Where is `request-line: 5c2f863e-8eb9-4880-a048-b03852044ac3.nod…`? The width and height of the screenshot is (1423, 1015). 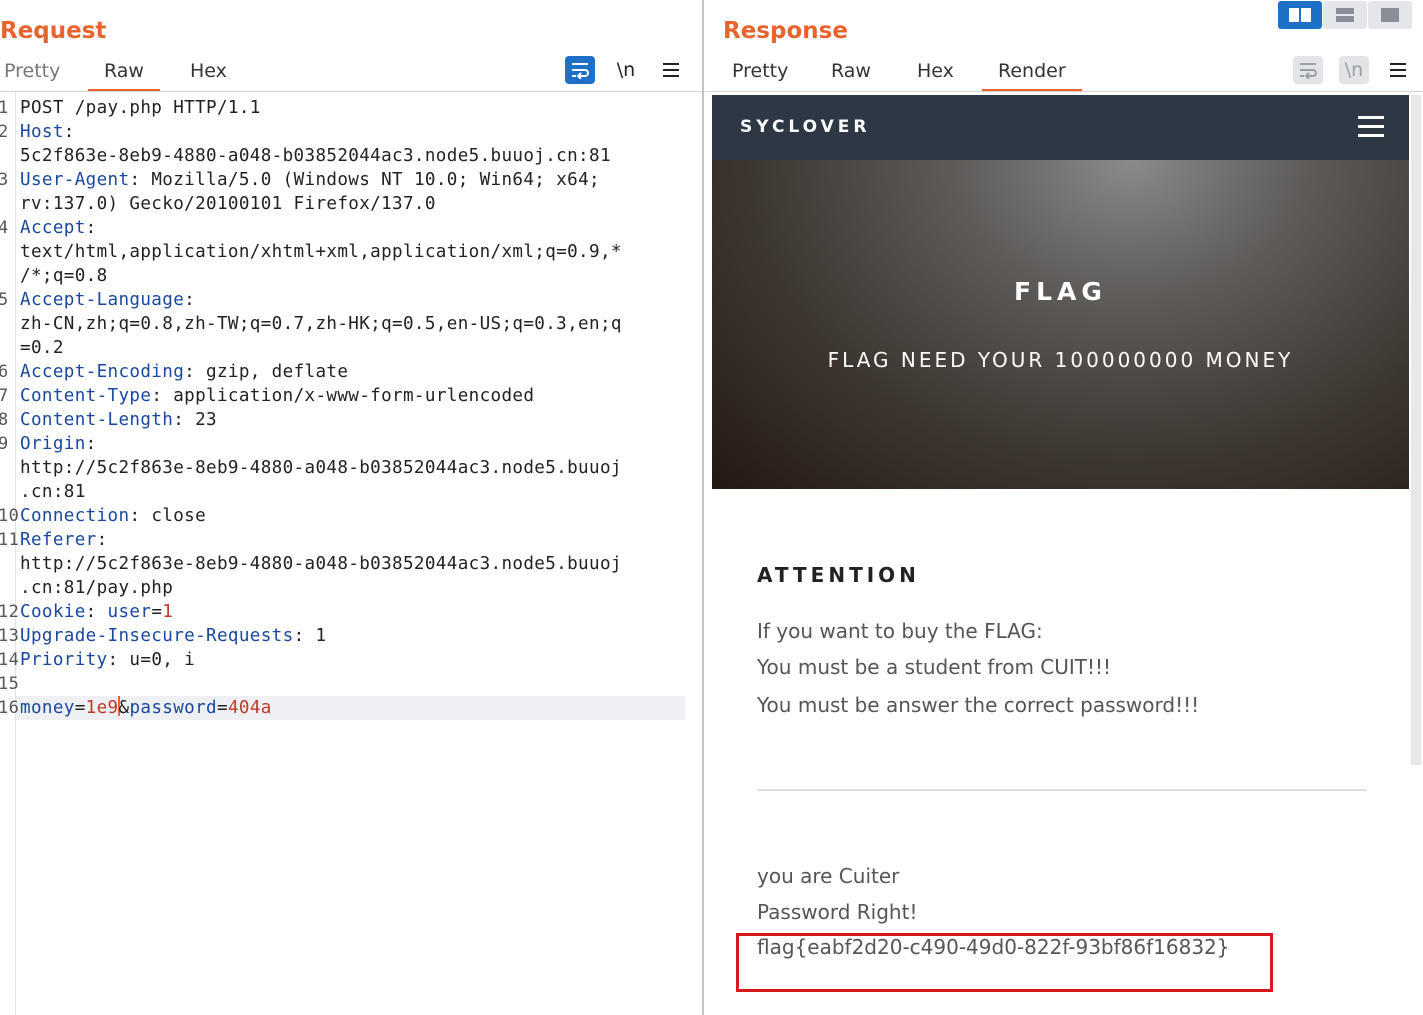 request-line: 5c2f863e-8eb9-4880-a048-b03852044ac3.nod… is located at coordinates (350, 156).